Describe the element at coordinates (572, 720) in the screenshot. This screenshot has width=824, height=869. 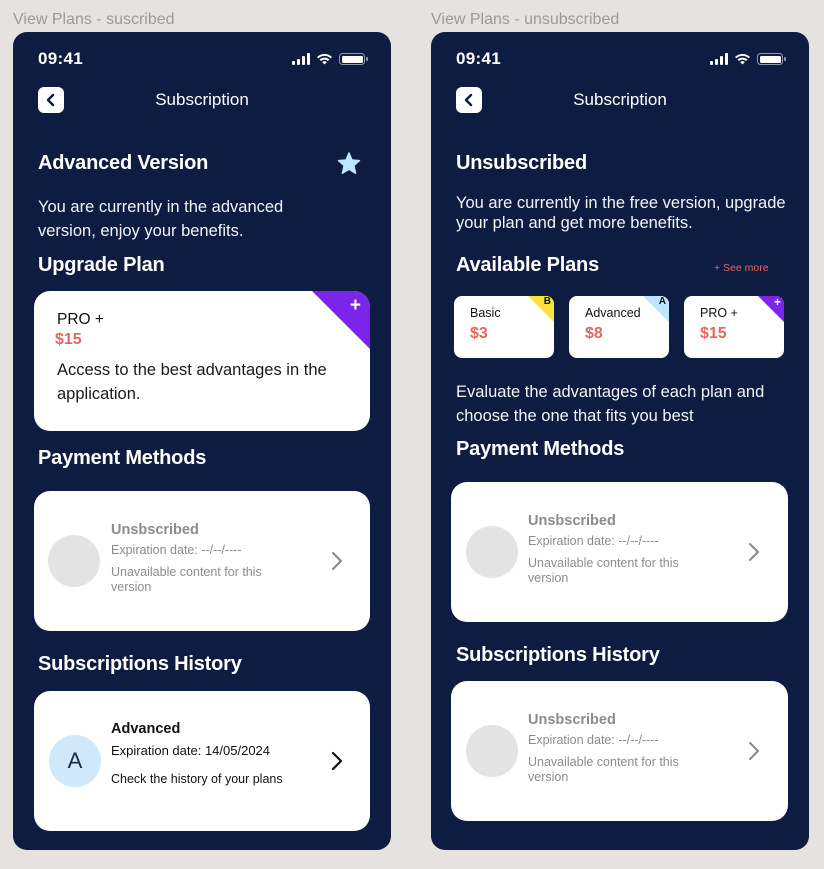
I see `history-title: Unsbscribed` at that location.